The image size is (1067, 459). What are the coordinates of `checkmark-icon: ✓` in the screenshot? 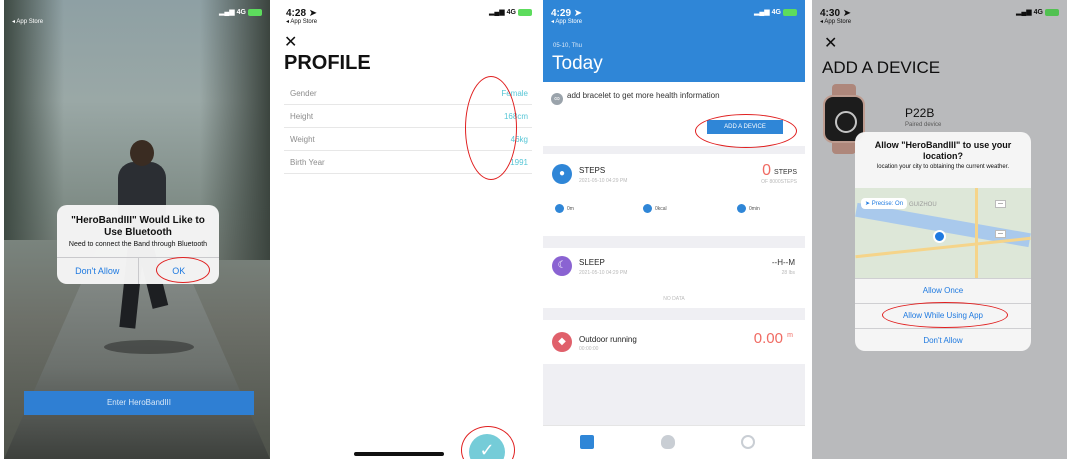 It's located at (487, 449).